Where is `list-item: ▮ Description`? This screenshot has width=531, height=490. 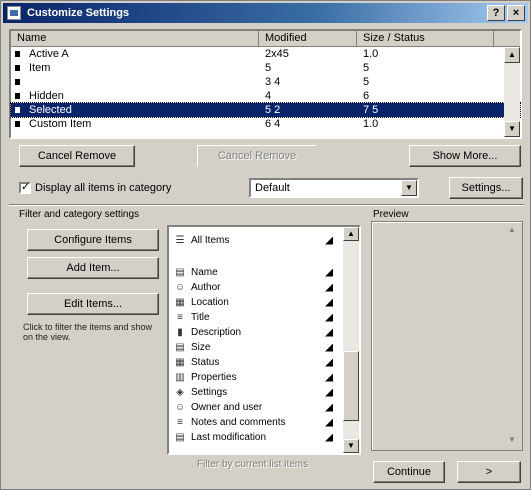 list-item: ▮ Description is located at coordinates (257, 332).